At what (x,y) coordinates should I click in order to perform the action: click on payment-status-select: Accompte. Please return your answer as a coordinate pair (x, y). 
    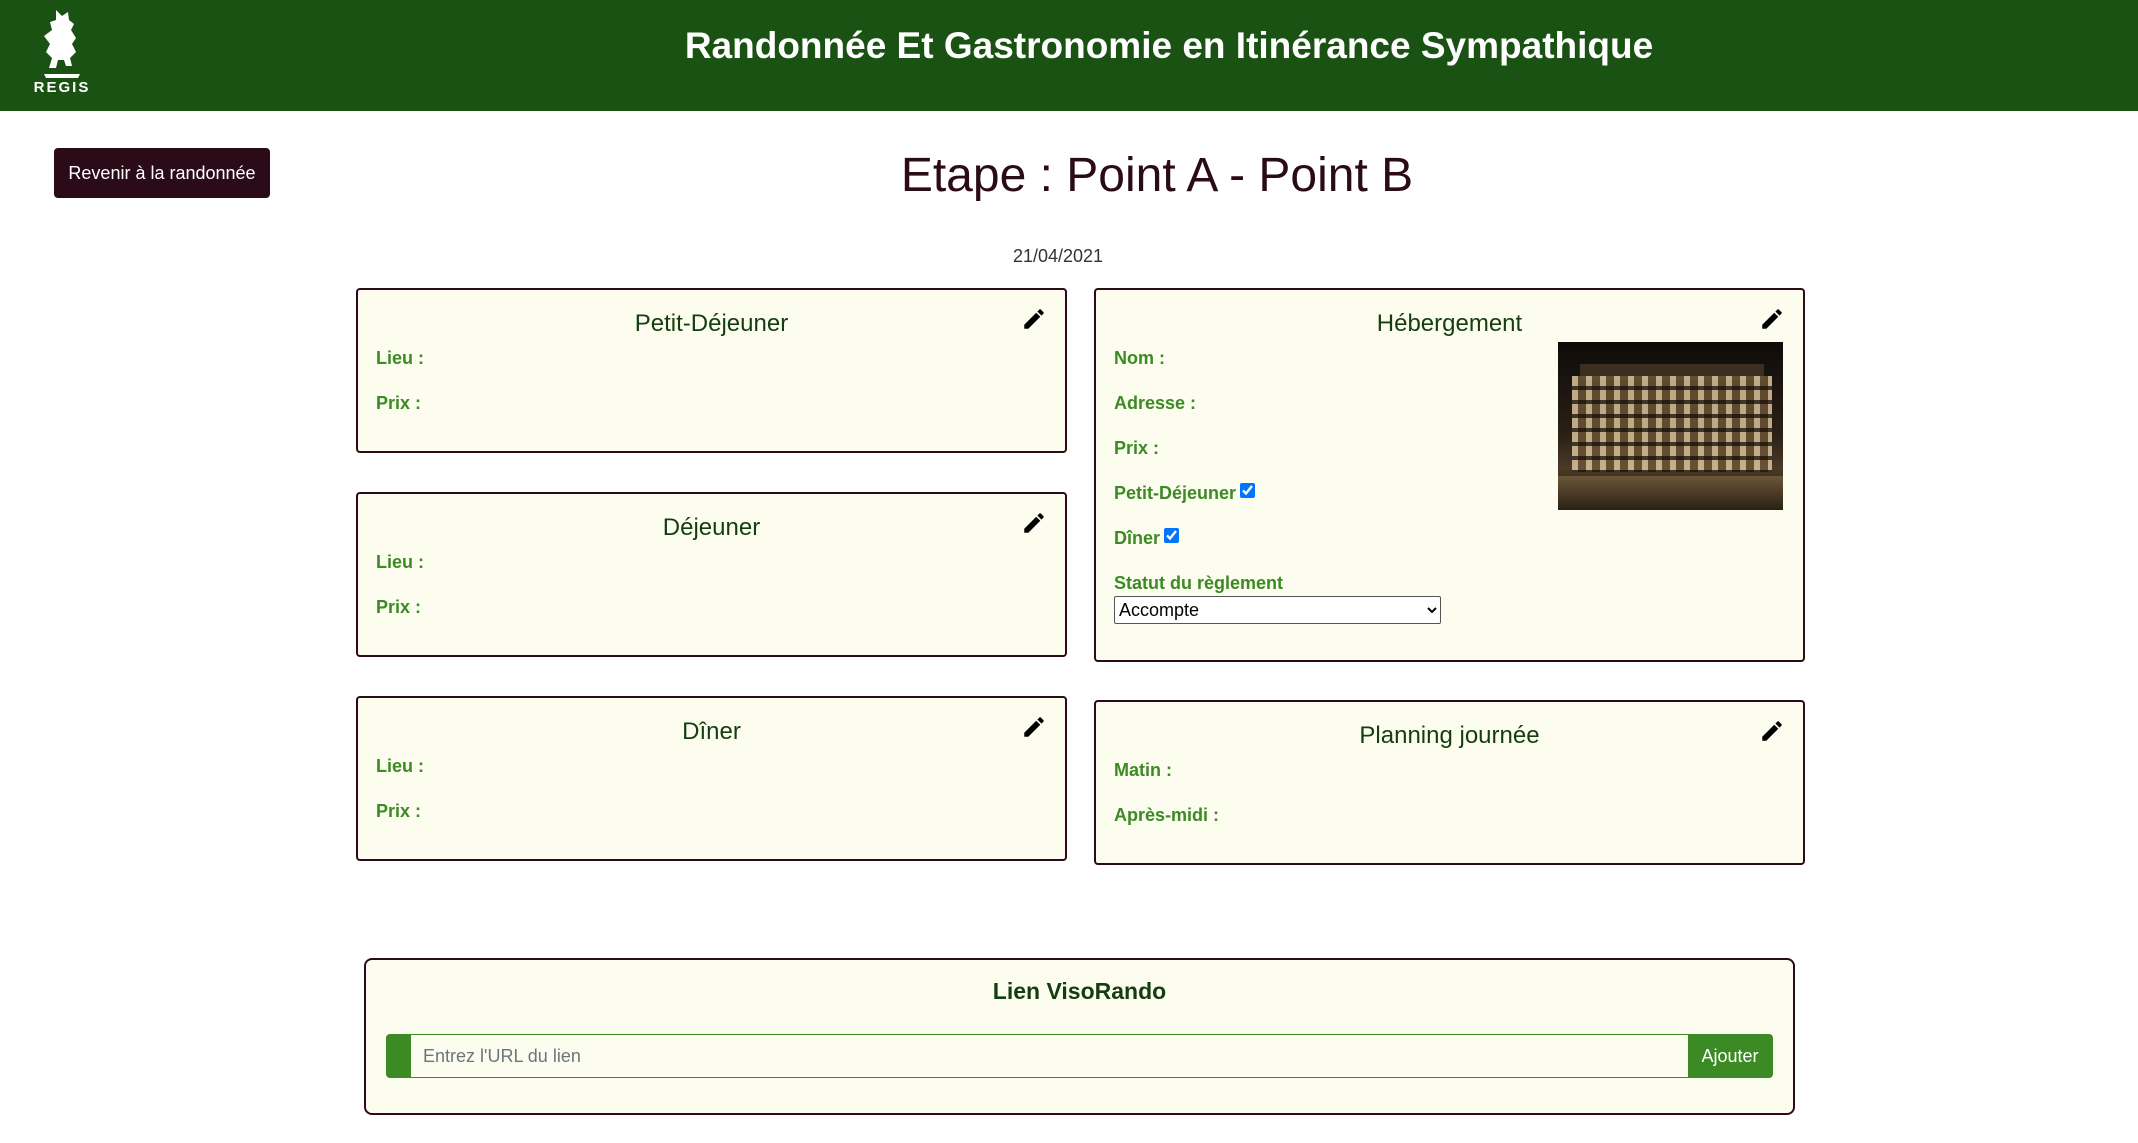
    Looking at the image, I should click on (1277, 610).